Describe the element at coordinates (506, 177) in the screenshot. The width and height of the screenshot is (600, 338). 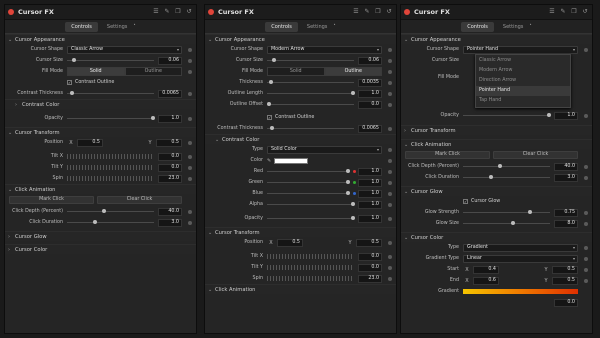
I see `click-duration-slider` at that location.